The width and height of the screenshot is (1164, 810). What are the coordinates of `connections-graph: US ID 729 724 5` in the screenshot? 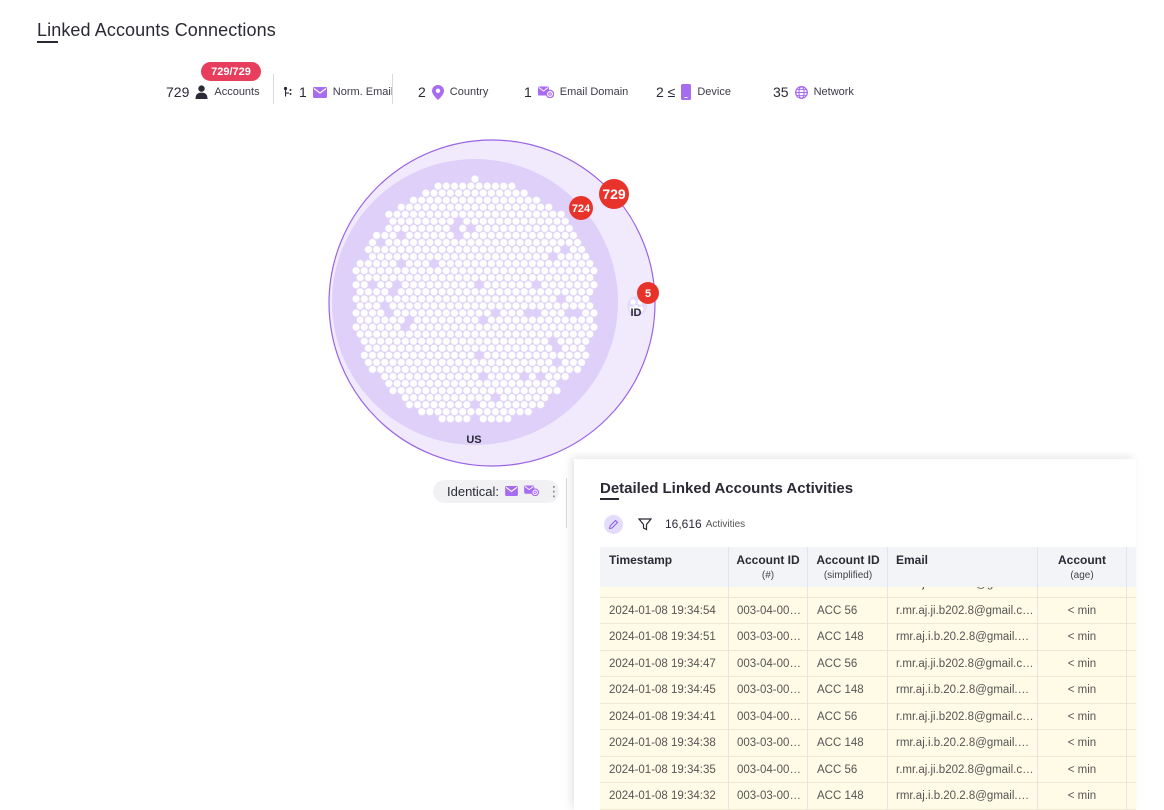 It's located at (500, 302).